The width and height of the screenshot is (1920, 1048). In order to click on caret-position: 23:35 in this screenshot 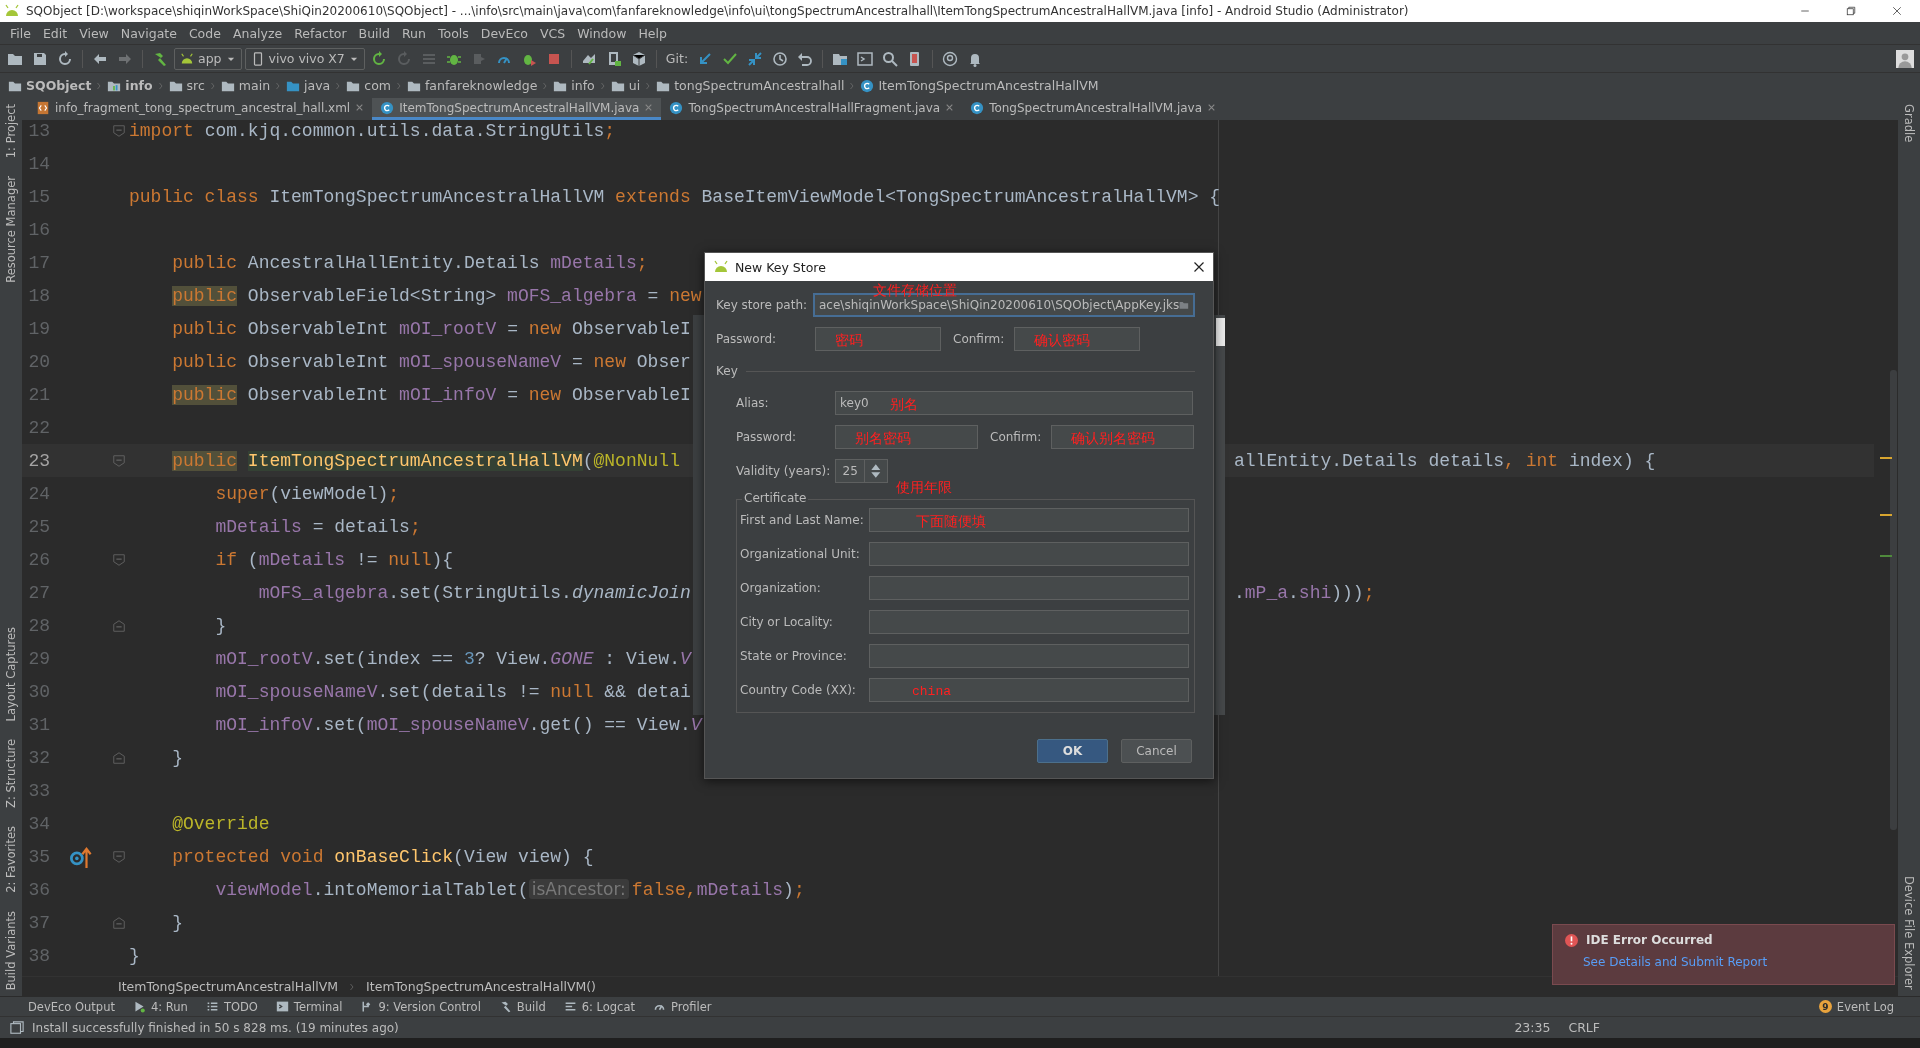, I will do `click(1532, 1027)`.